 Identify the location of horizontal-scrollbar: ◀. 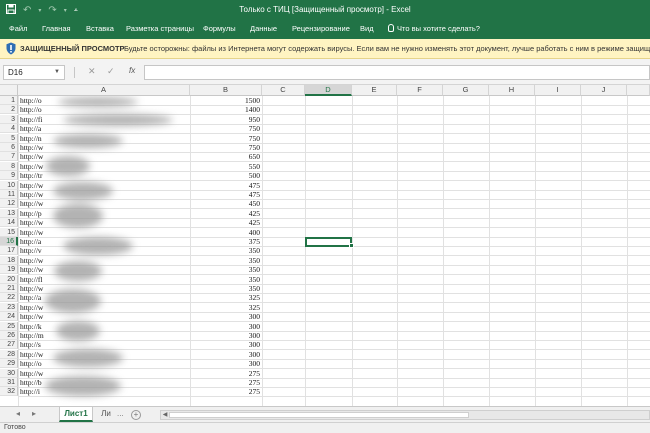
(405, 415).